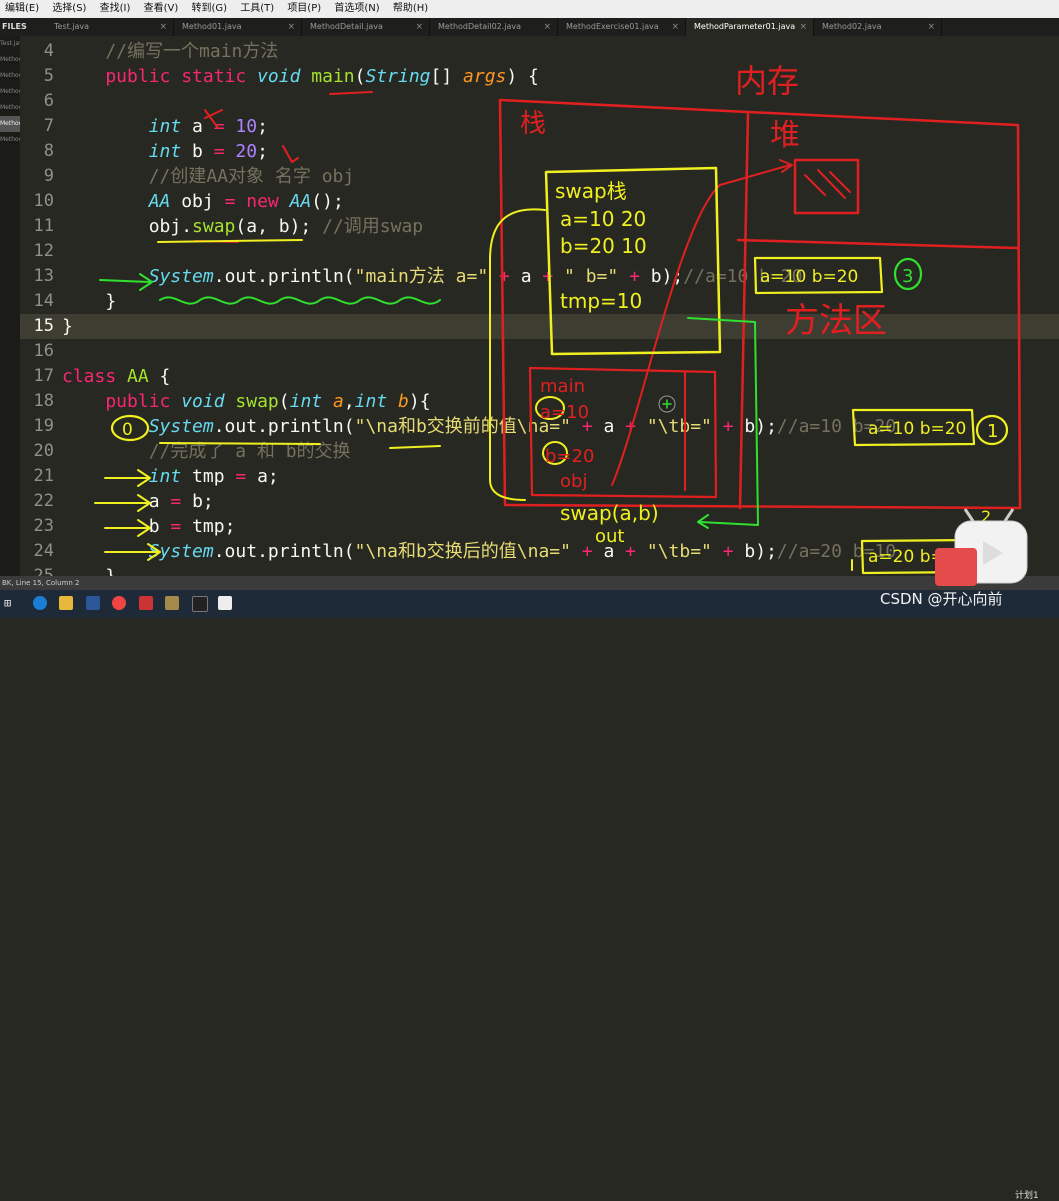 The height and width of the screenshot is (1201, 1059). What do you see at coordinates (116, 376) in the screenshot?
I see `code-line: class AA {` at bounding box center [116, 376].